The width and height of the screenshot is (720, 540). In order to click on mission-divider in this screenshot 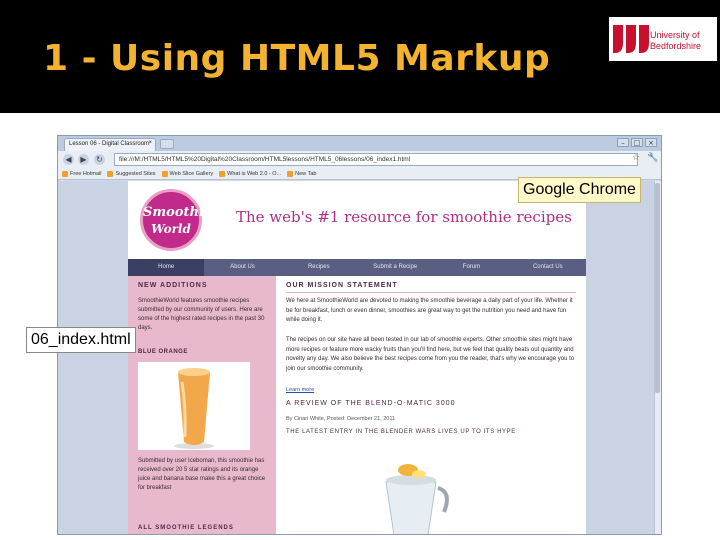, I will do `click(431, 292)`.